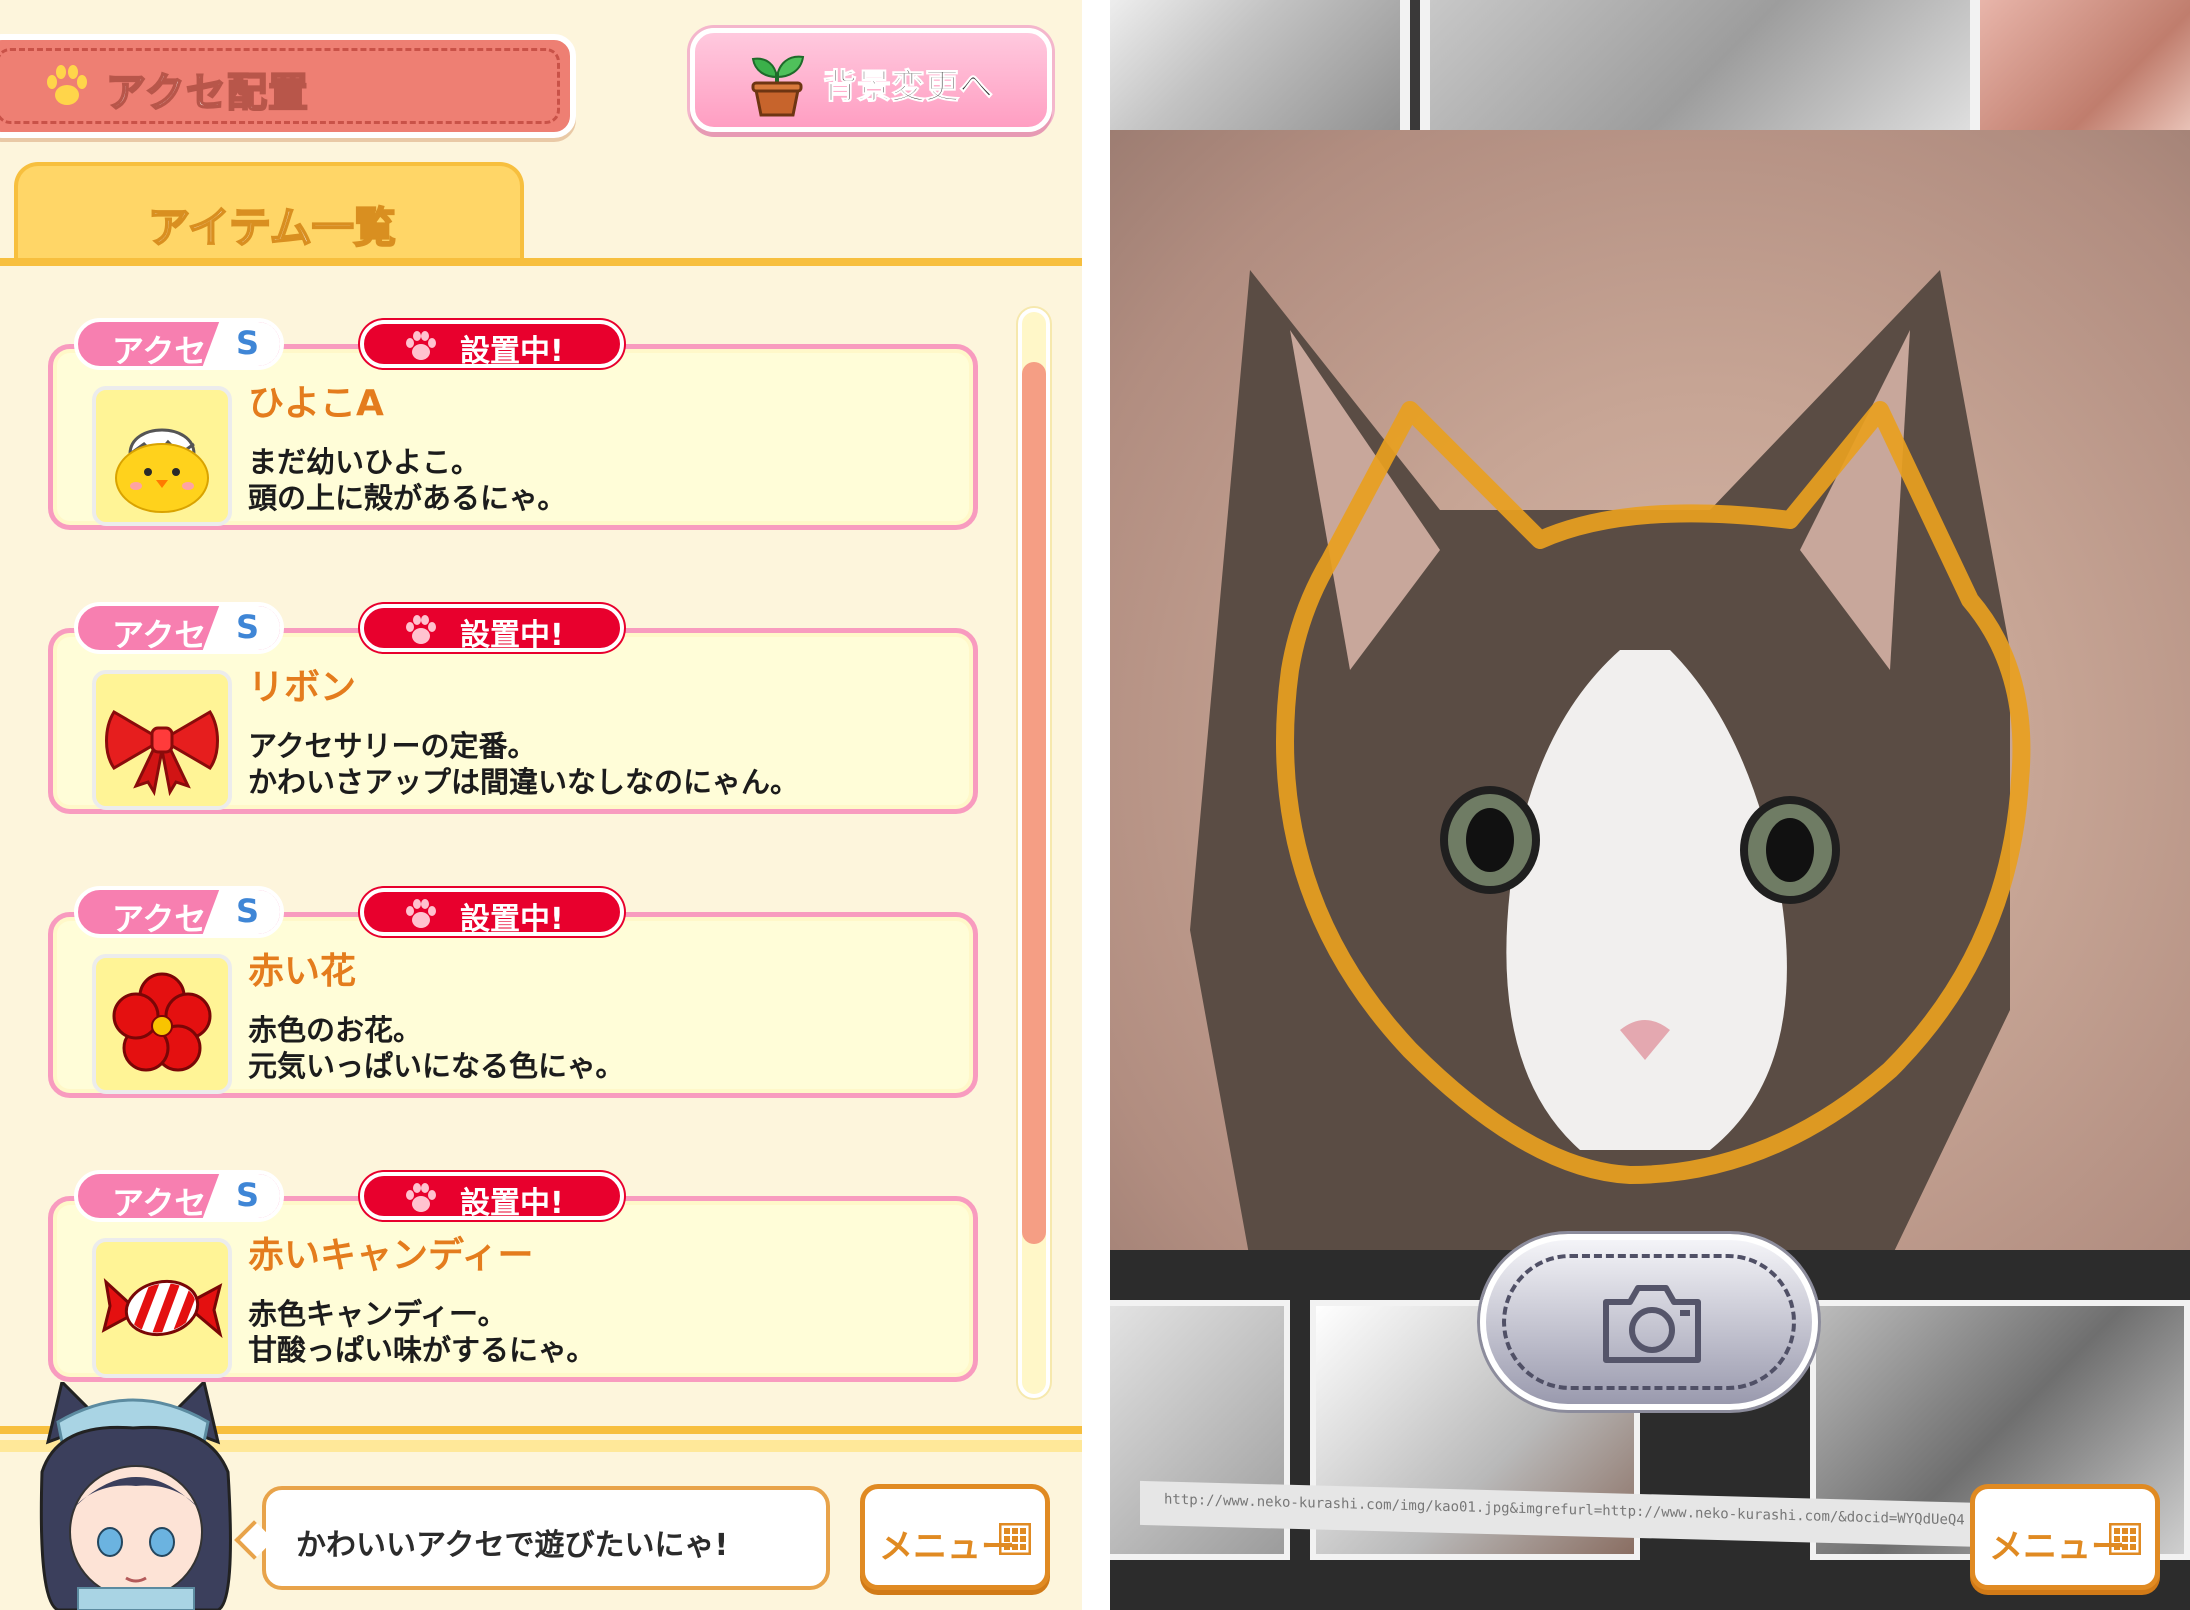  I want to click on camera-shutter-button, so click(1649, 1322).